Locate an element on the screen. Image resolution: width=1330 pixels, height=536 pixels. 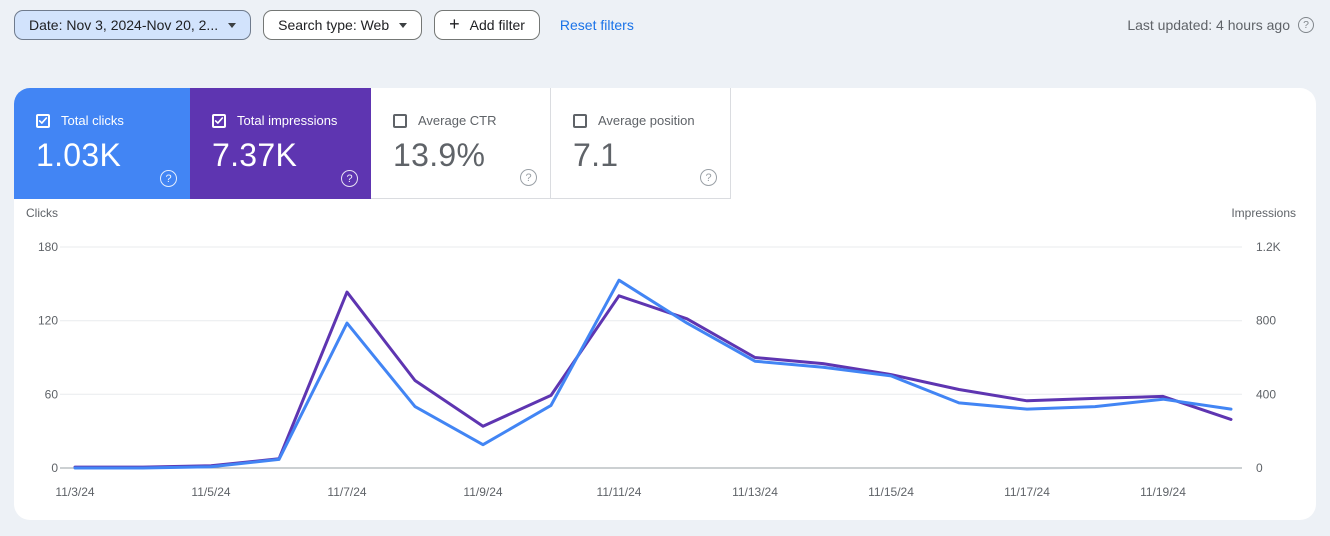
right-axis-tick: 1.2K is located at coordinates (1268, 247).